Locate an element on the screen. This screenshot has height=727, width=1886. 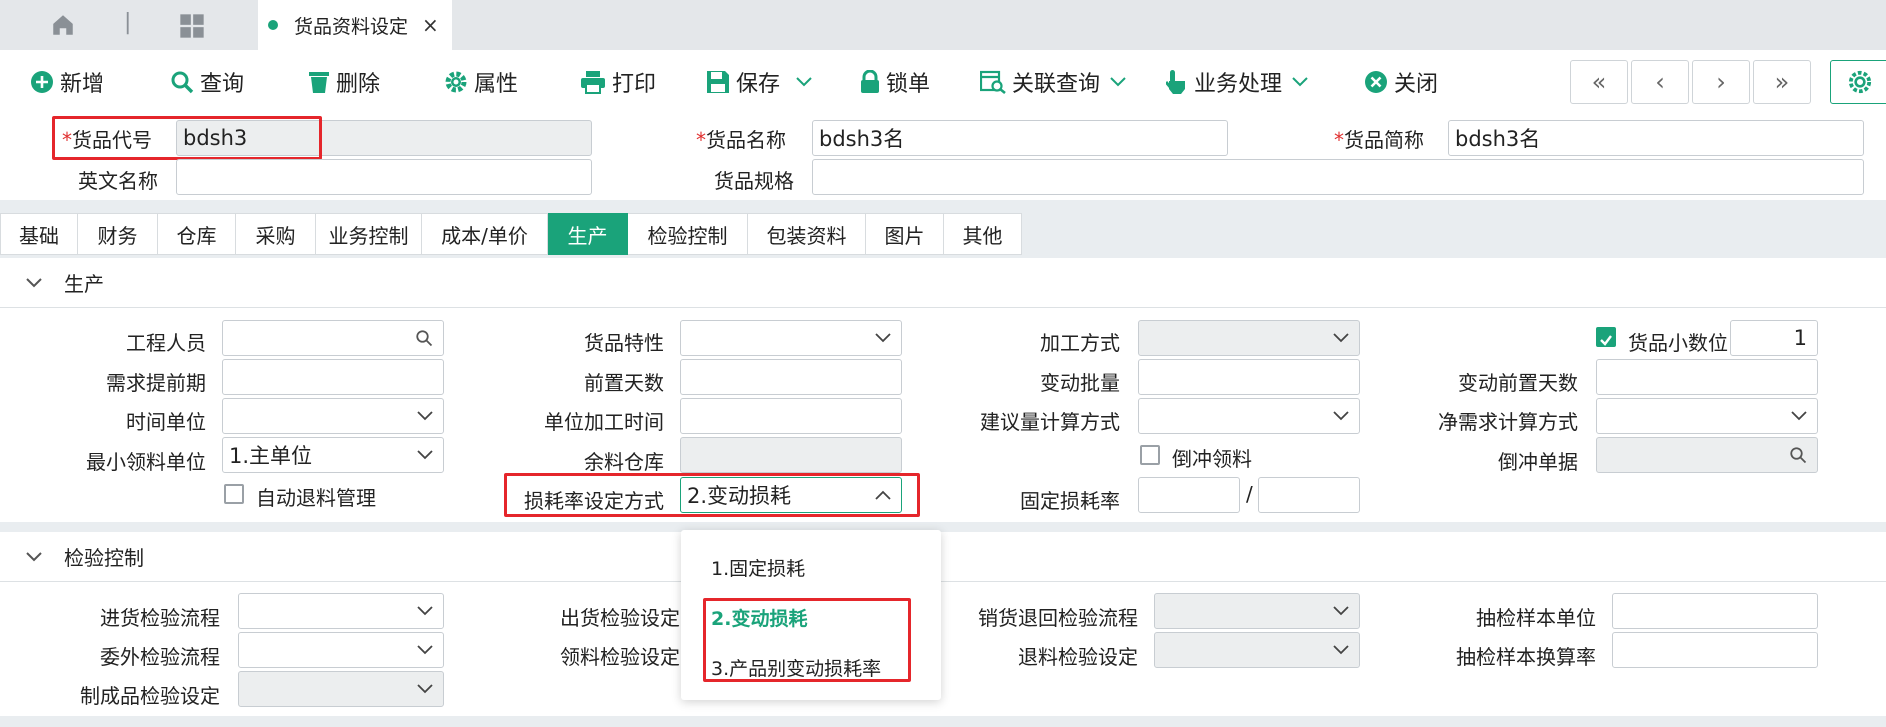
backflush-doc-field is located at coordinates (1707, 455).